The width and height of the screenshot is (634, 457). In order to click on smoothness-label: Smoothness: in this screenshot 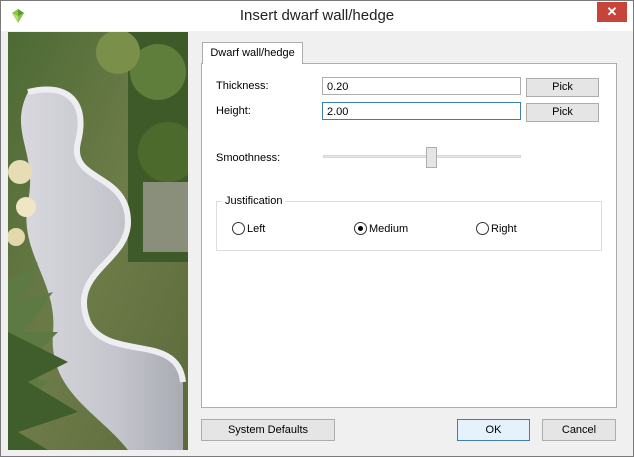, I will do `click(248, 158)`.